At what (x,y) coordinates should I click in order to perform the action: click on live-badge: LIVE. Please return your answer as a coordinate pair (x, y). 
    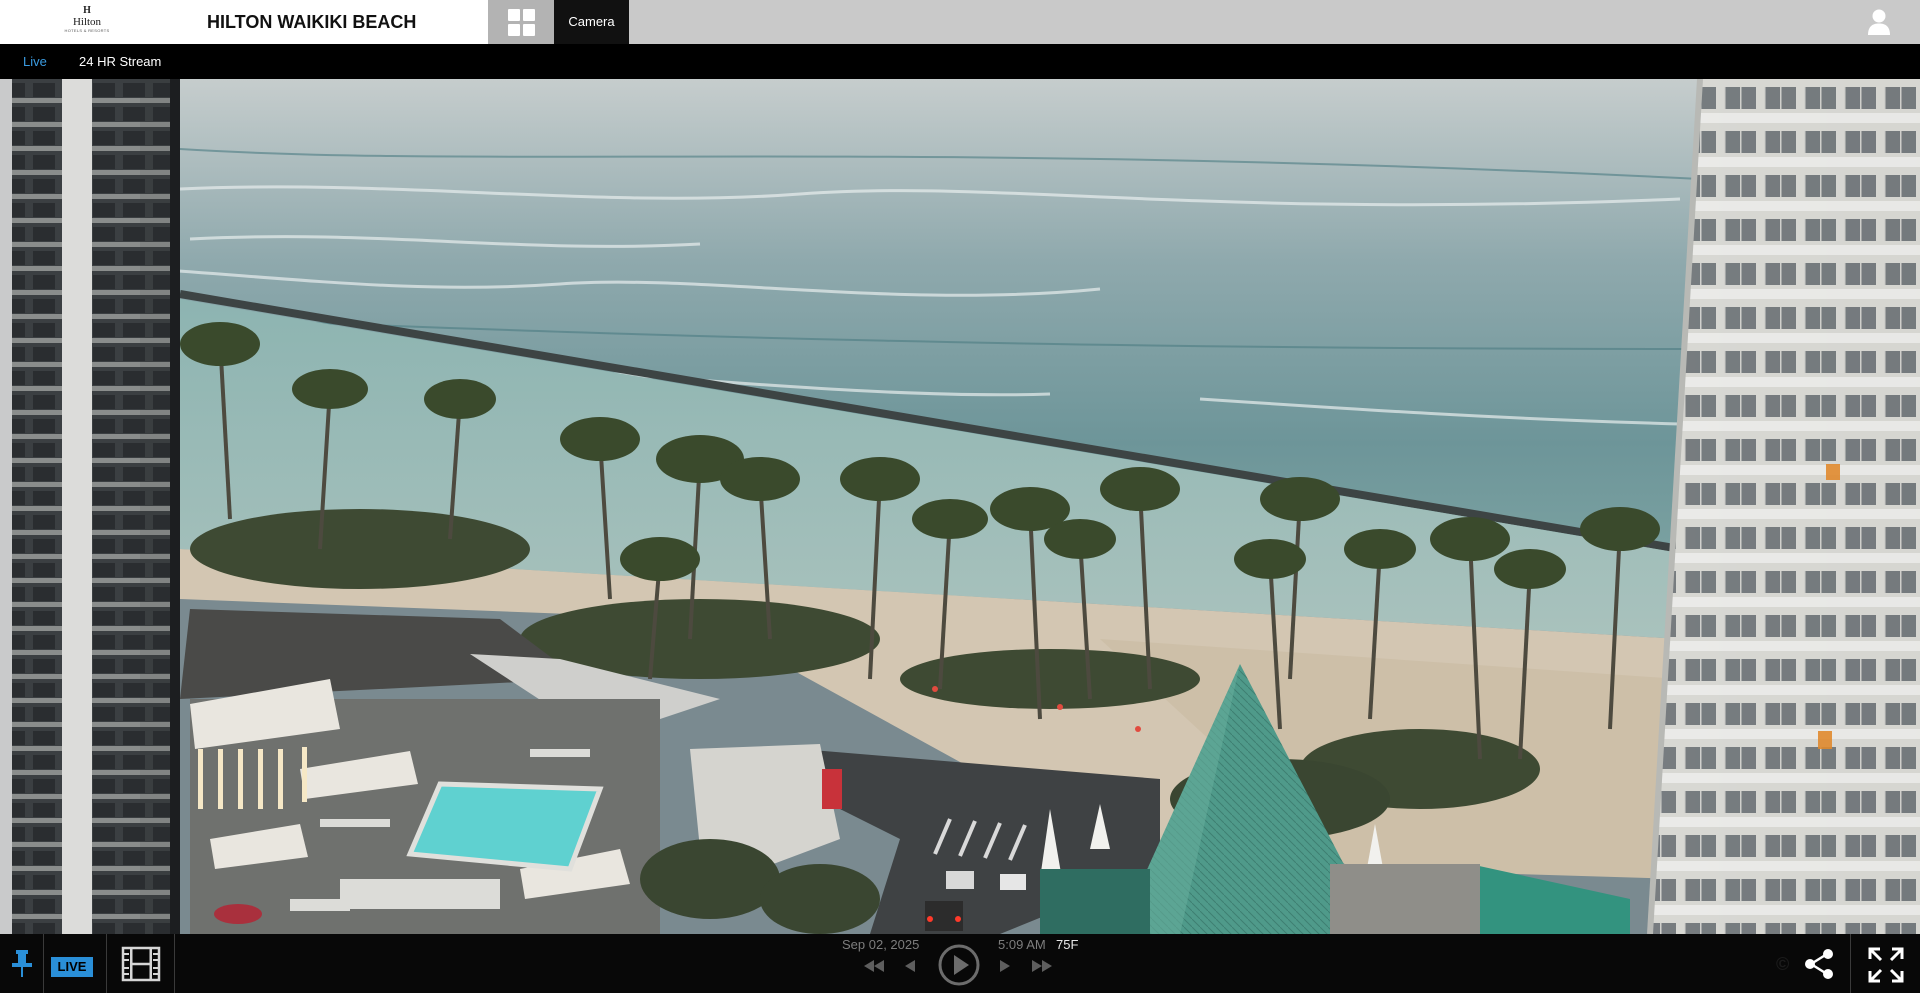
    Looking at the image, I should click on (72, 967).